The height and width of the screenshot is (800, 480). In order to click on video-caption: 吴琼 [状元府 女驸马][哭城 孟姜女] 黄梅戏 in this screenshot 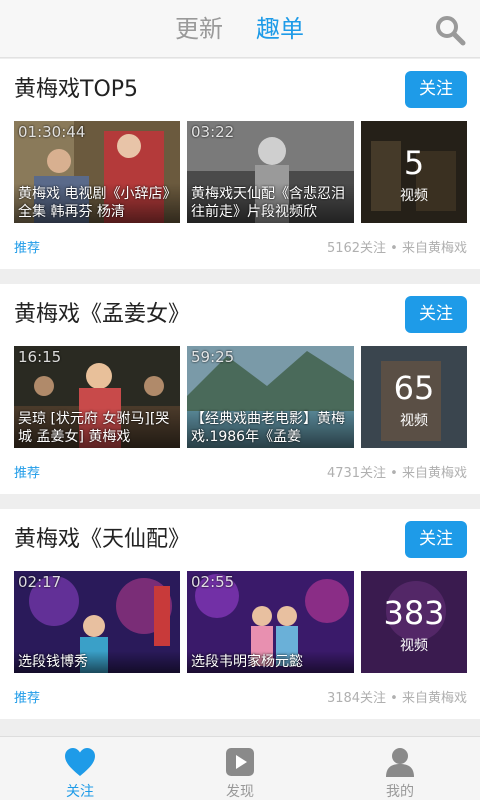, I will do `click(97, 428)`.